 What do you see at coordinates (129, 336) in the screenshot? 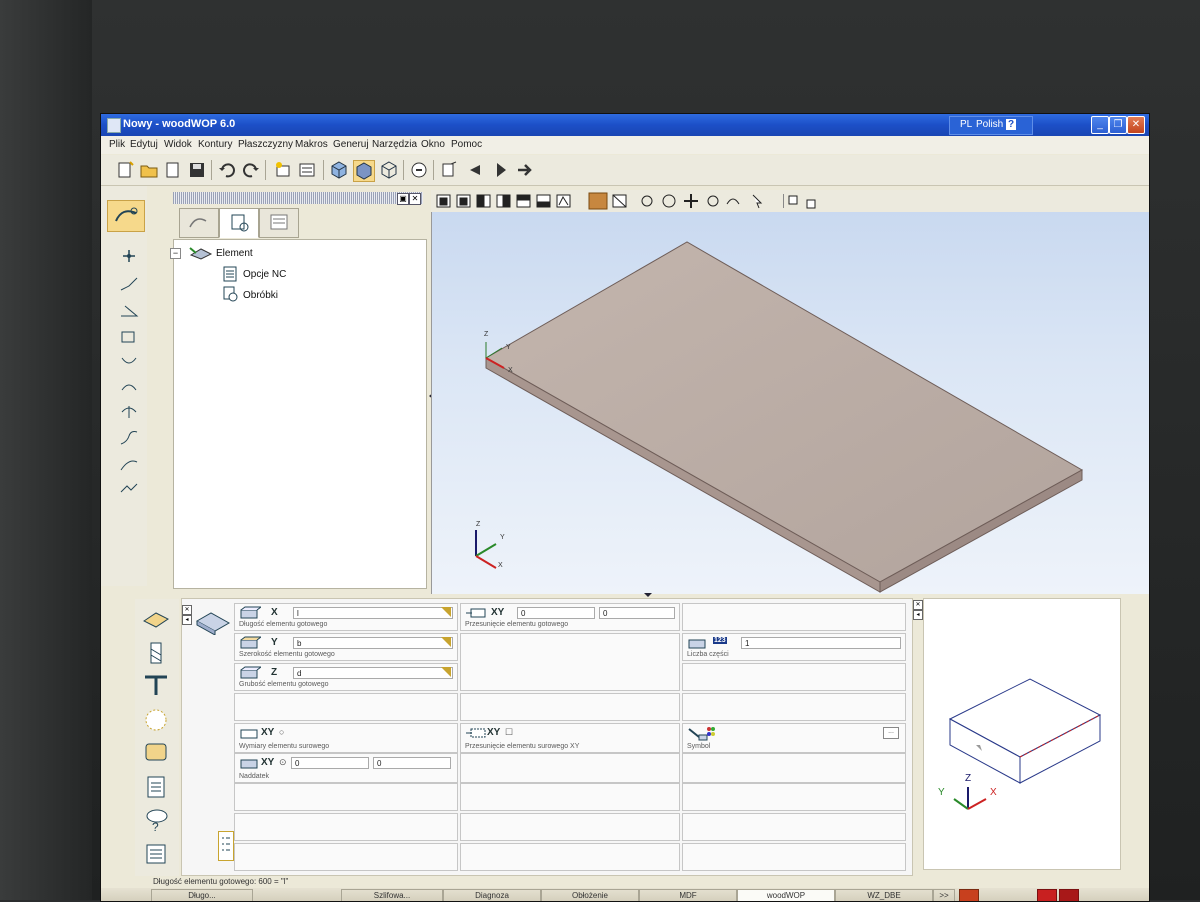
I see `arc-tool-icon` at bounding box center [129, 336].